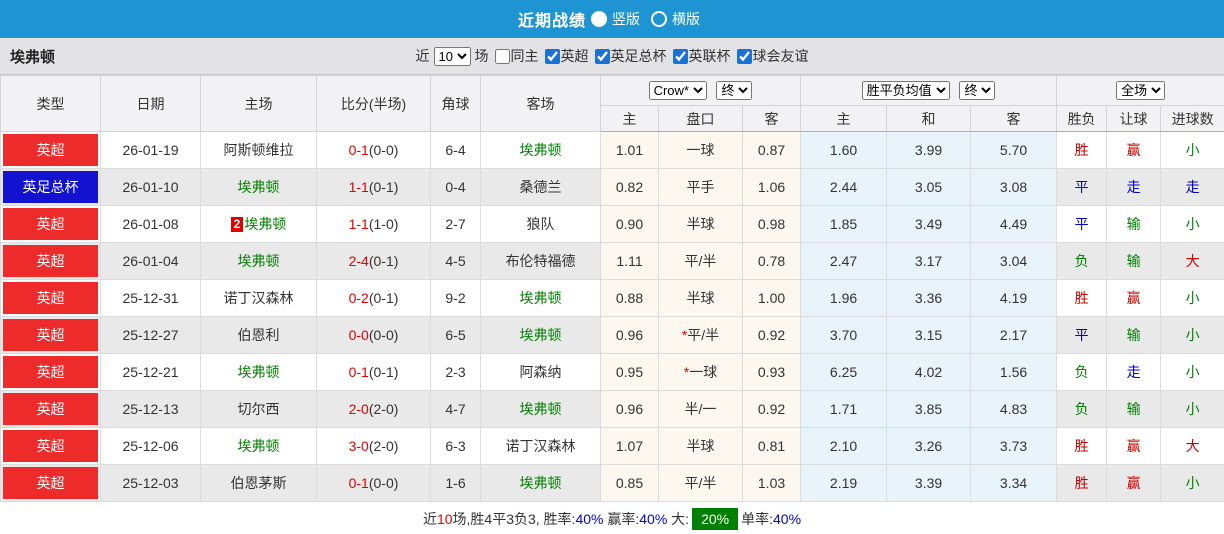  I want to click on league-badge: 英足总杯, so click(50, 187).